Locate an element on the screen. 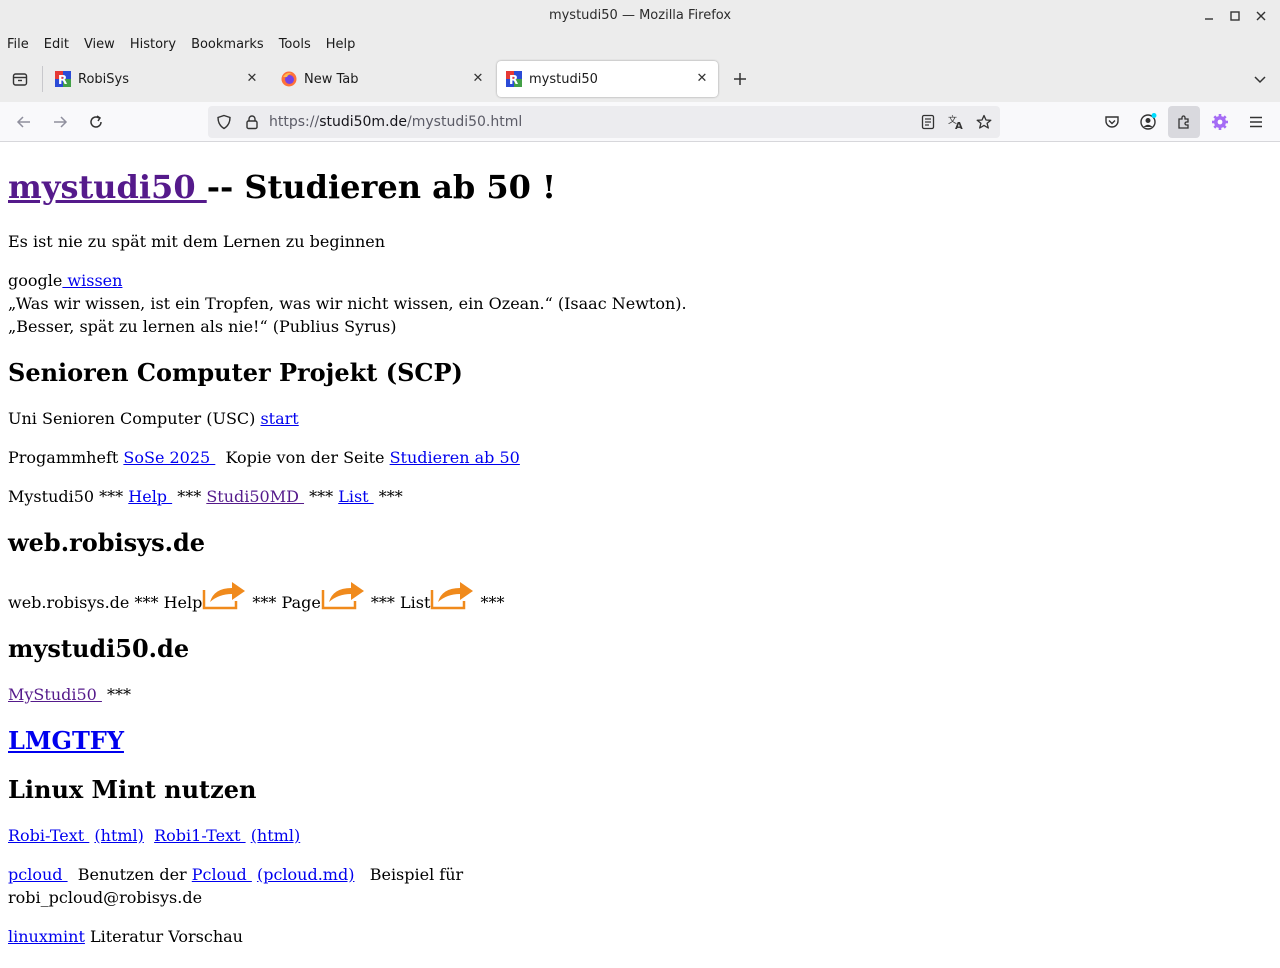 The image size is (1280, 968). reload-icon is located at coordinates (96, 121).